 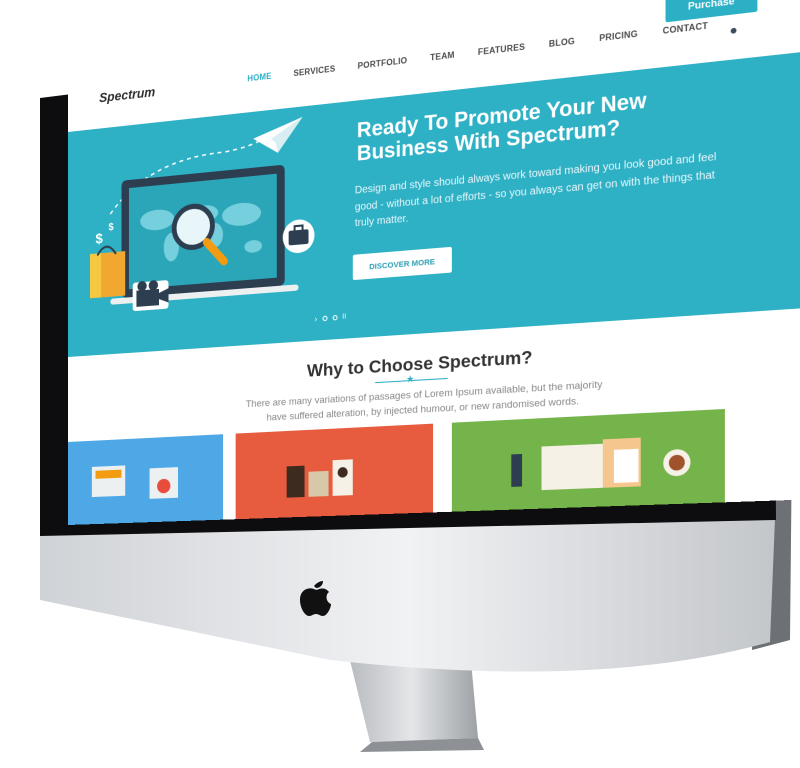 What do you see at coordinates (344, 317) in the screenshot?
I see `slider-pause-icon: II` at bounding box center [344, 317].